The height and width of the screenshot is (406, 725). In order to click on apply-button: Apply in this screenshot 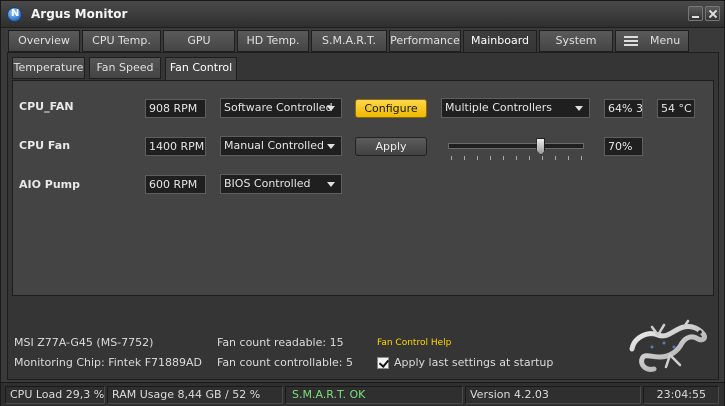, I will do `click(391, 146)`.